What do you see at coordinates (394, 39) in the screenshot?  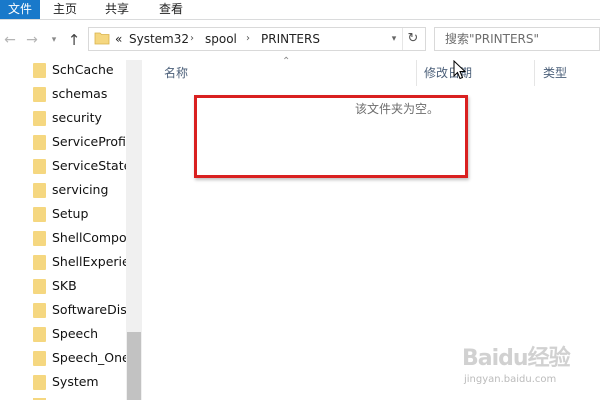 I see `address-dropdown-icon: ▾` at bounding box center [394, 39].